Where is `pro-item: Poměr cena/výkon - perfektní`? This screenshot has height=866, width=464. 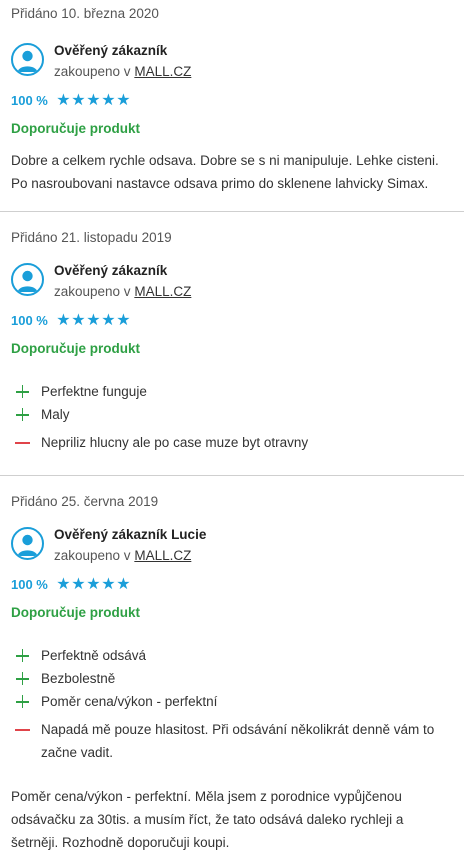
pro-item: Poměr cena/výkon - perfektní is located at coordinates (232, 701).